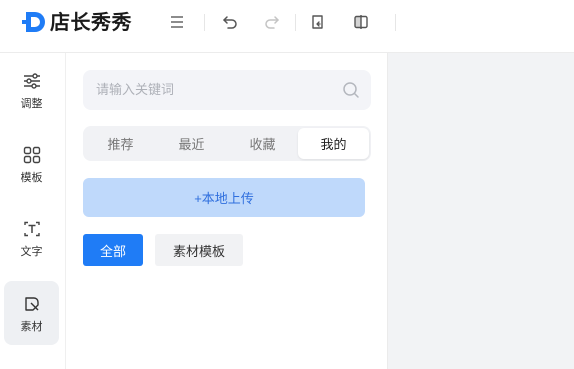 This screenshot has height=369, width=574. I want to click on restore-icon, so click(317, 22).